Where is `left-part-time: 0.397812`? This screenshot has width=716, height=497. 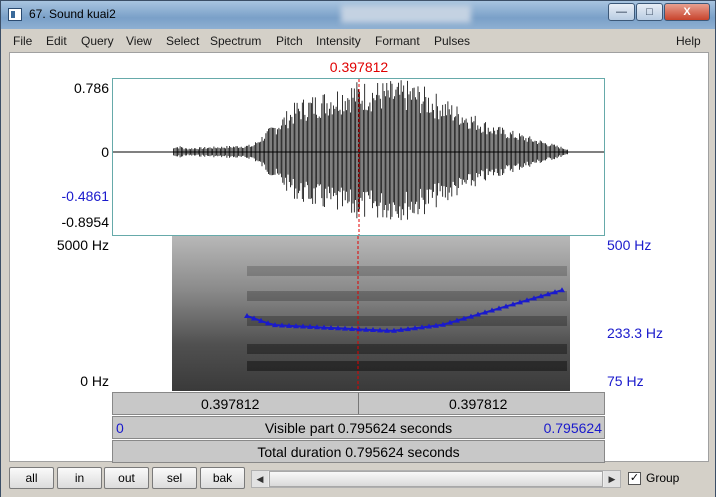 left-part-time: 0.397812 is located at coordinates (230, 404).